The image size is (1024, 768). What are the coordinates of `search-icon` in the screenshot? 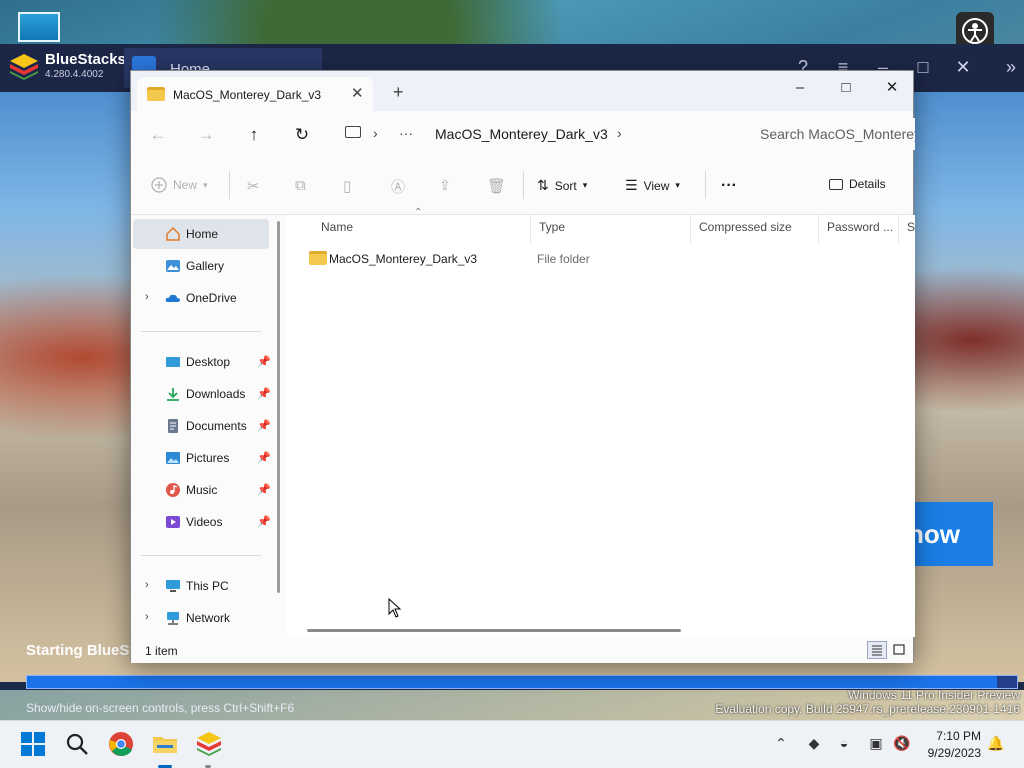 It's located at (77, 744).